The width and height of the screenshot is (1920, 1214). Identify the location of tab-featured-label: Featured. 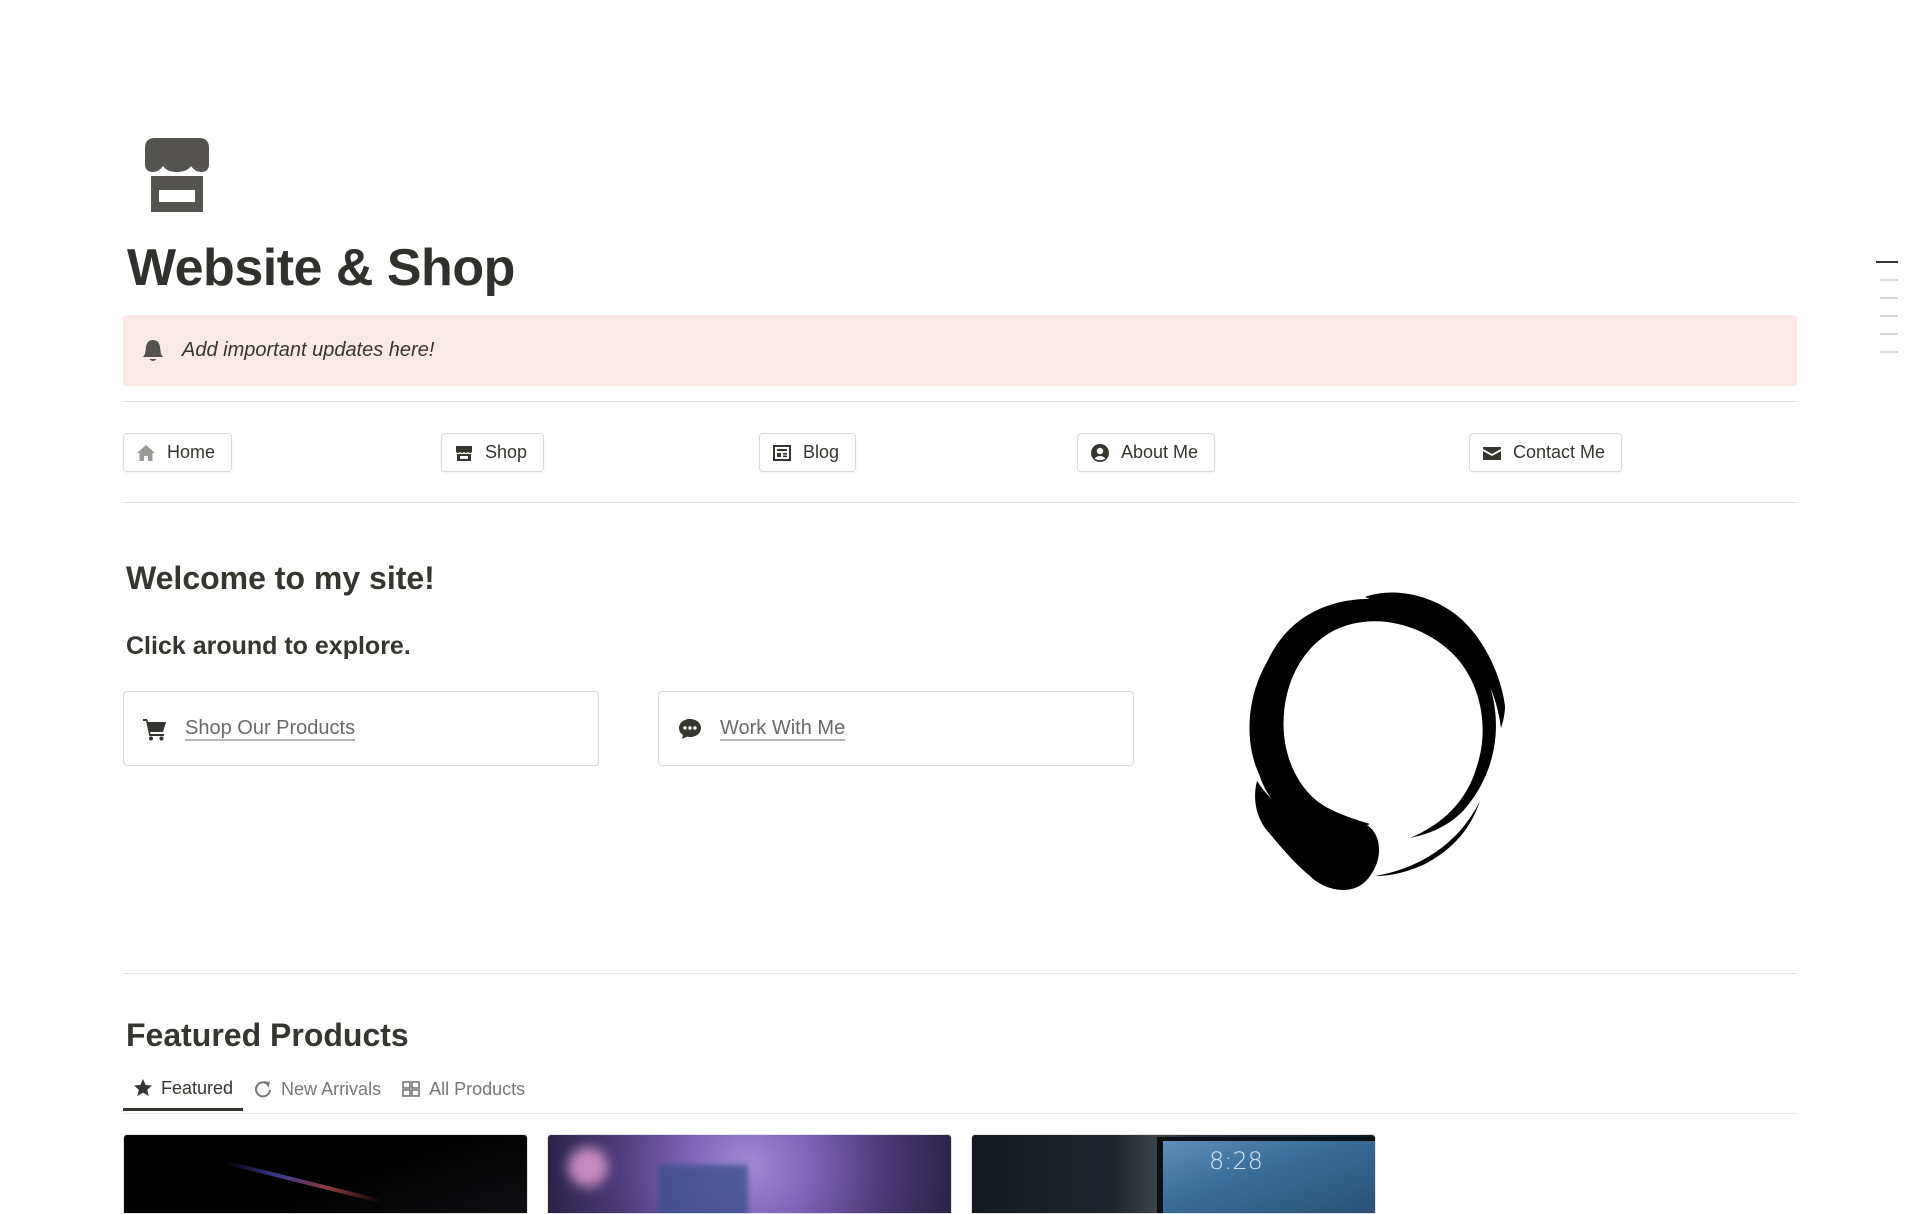
(197, 1087).